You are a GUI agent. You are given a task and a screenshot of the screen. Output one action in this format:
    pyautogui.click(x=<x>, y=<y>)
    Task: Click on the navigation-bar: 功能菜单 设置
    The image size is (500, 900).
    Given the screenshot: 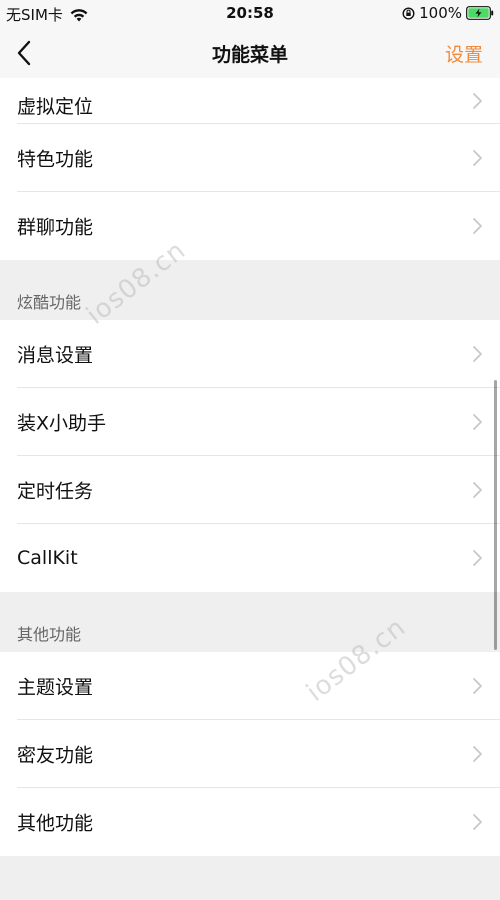 What is the action you would take?
    pyautogui.click(x=250, y=53)
    